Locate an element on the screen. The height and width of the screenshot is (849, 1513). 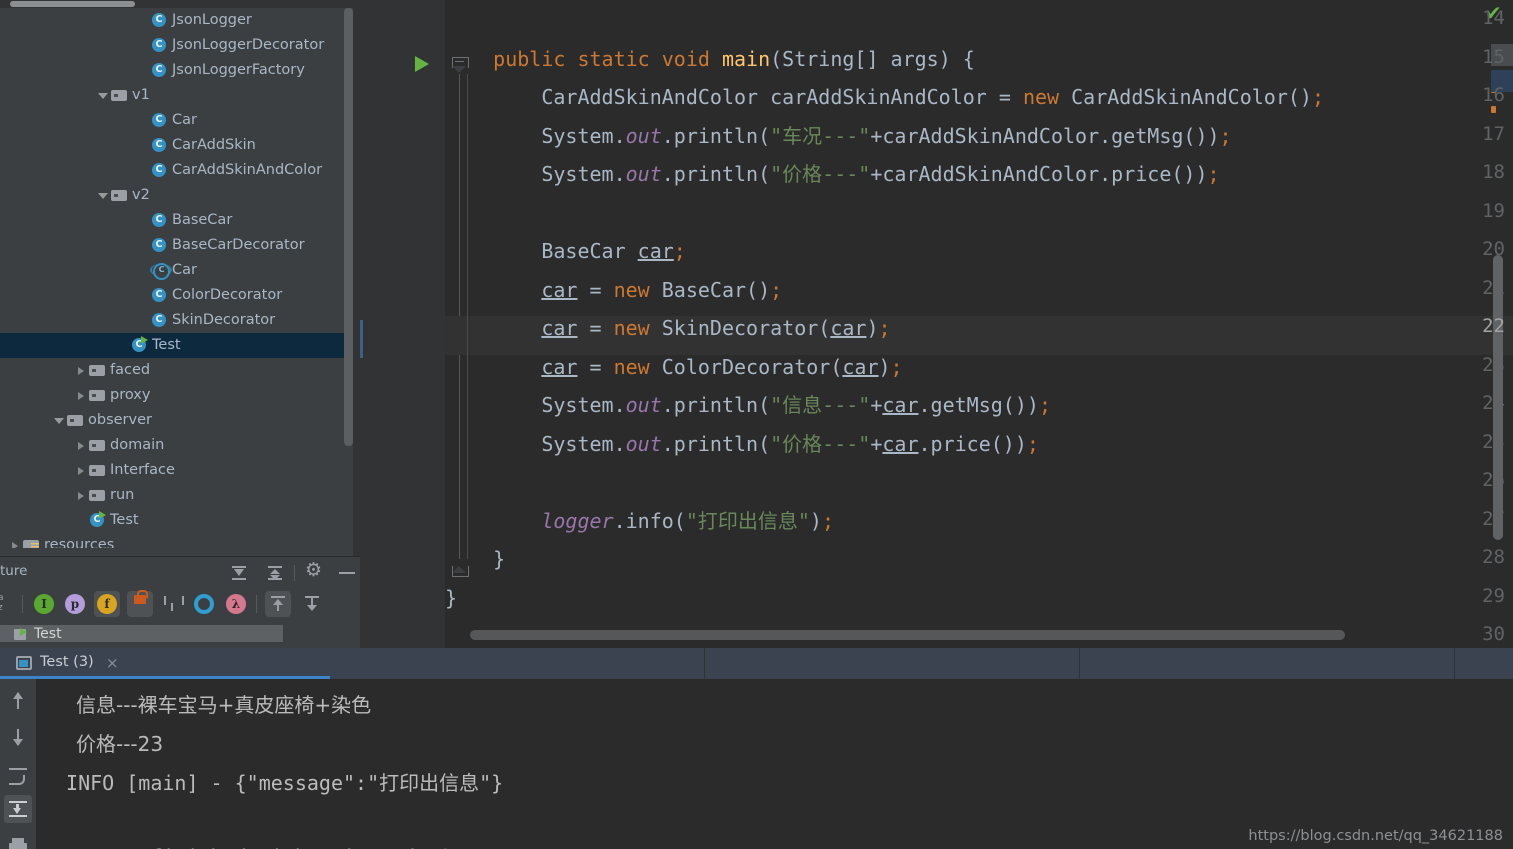
arrow-down-icon is located at coordinates (18, 737).